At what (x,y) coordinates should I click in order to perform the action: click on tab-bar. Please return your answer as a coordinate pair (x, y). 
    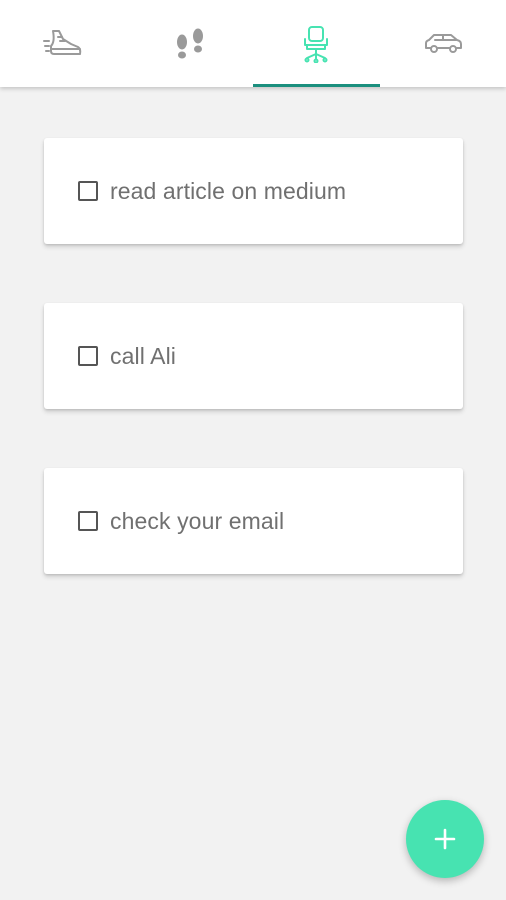
    Looking at the image, I should click on (253, 43).